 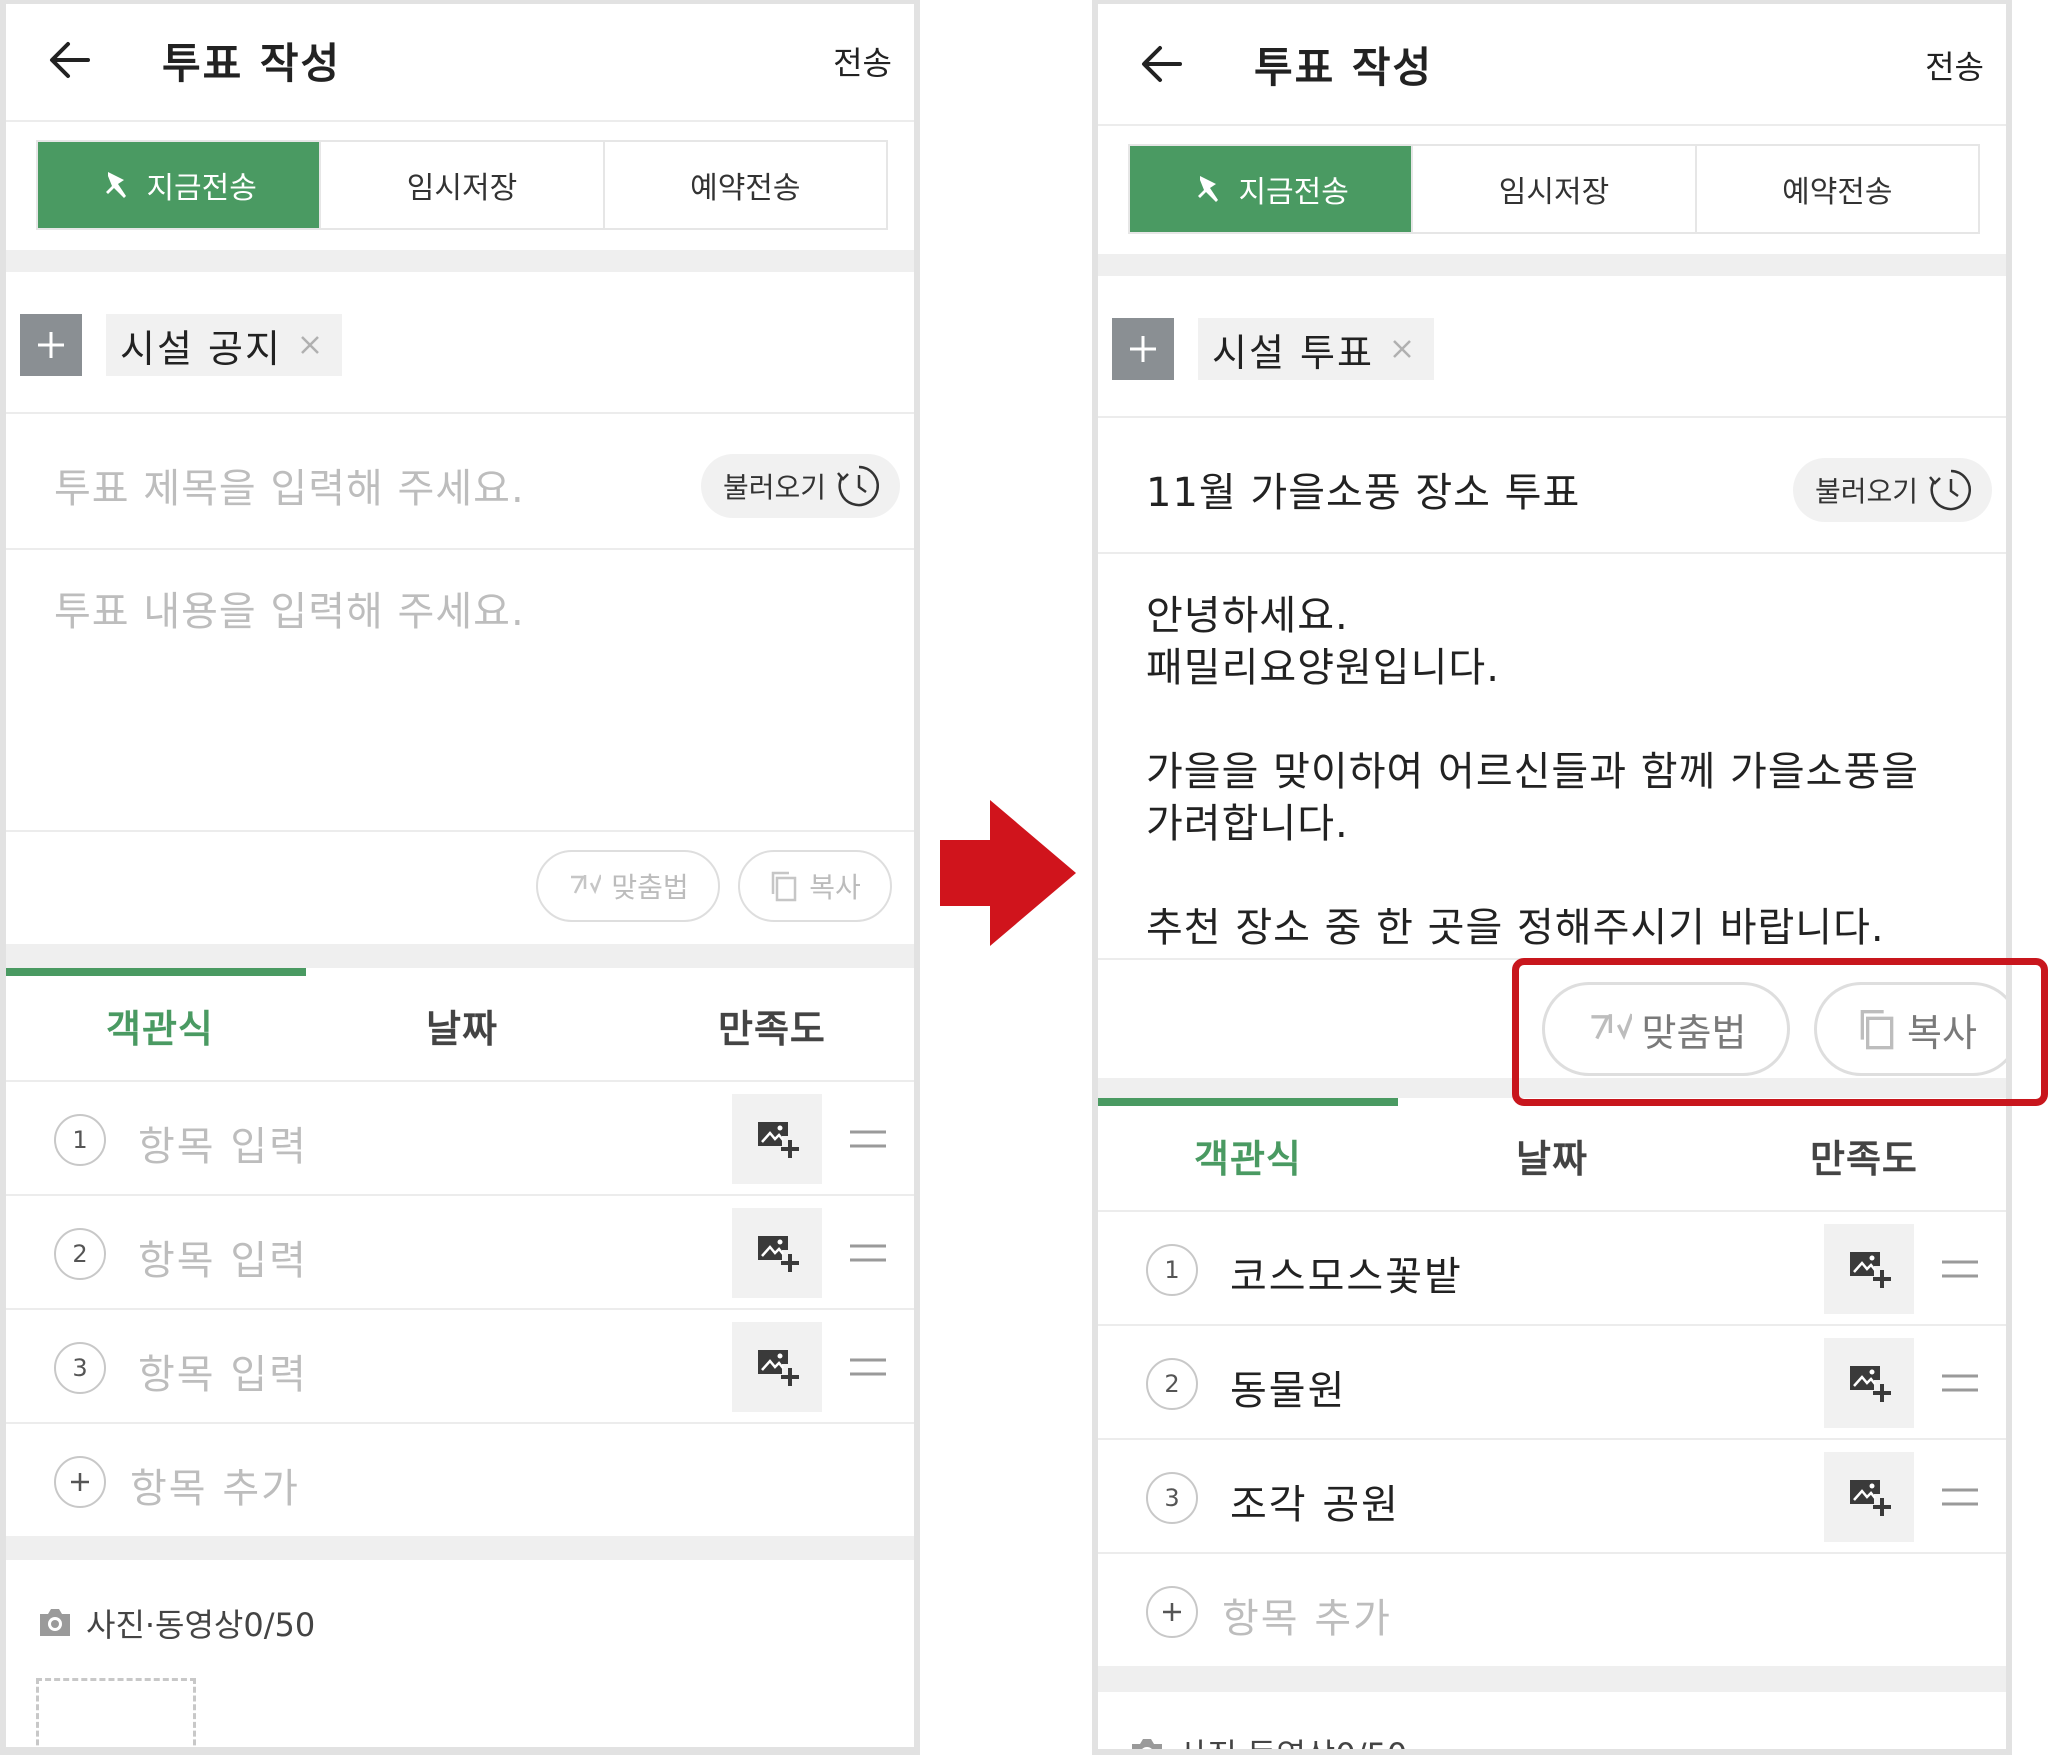 I want to click on spellcheck-label: 맞춤법, so click(x=650, y=887).